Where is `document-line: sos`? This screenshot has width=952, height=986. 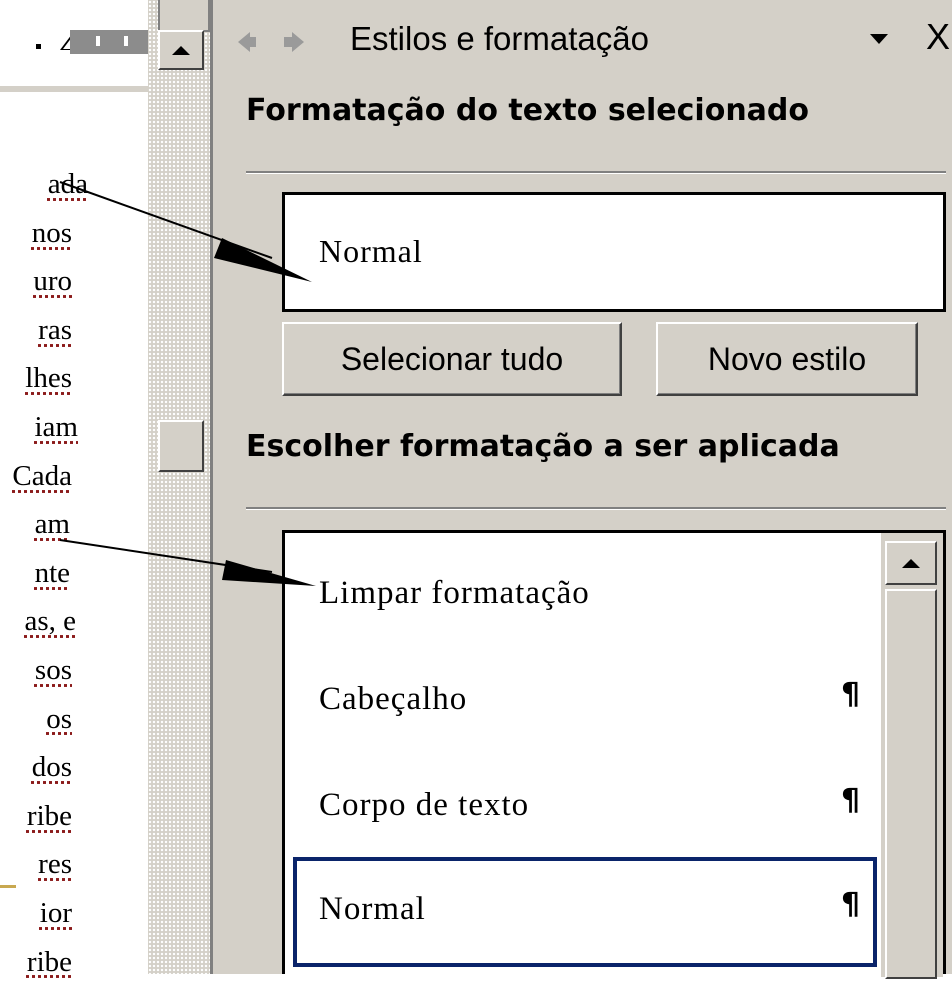 document-line: sos is located at coordinates (36, 670).